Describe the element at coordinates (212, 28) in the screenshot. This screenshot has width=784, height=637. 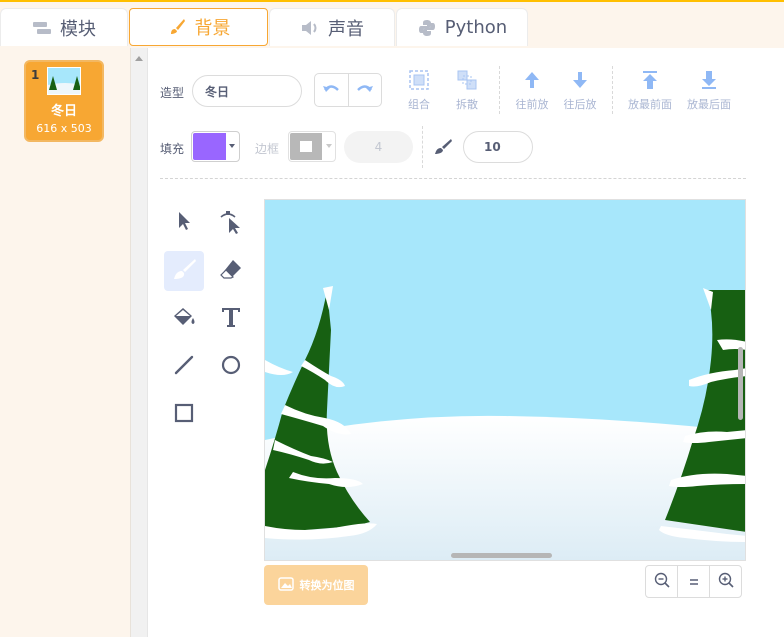
I see `tab-label: 背景` at that location.